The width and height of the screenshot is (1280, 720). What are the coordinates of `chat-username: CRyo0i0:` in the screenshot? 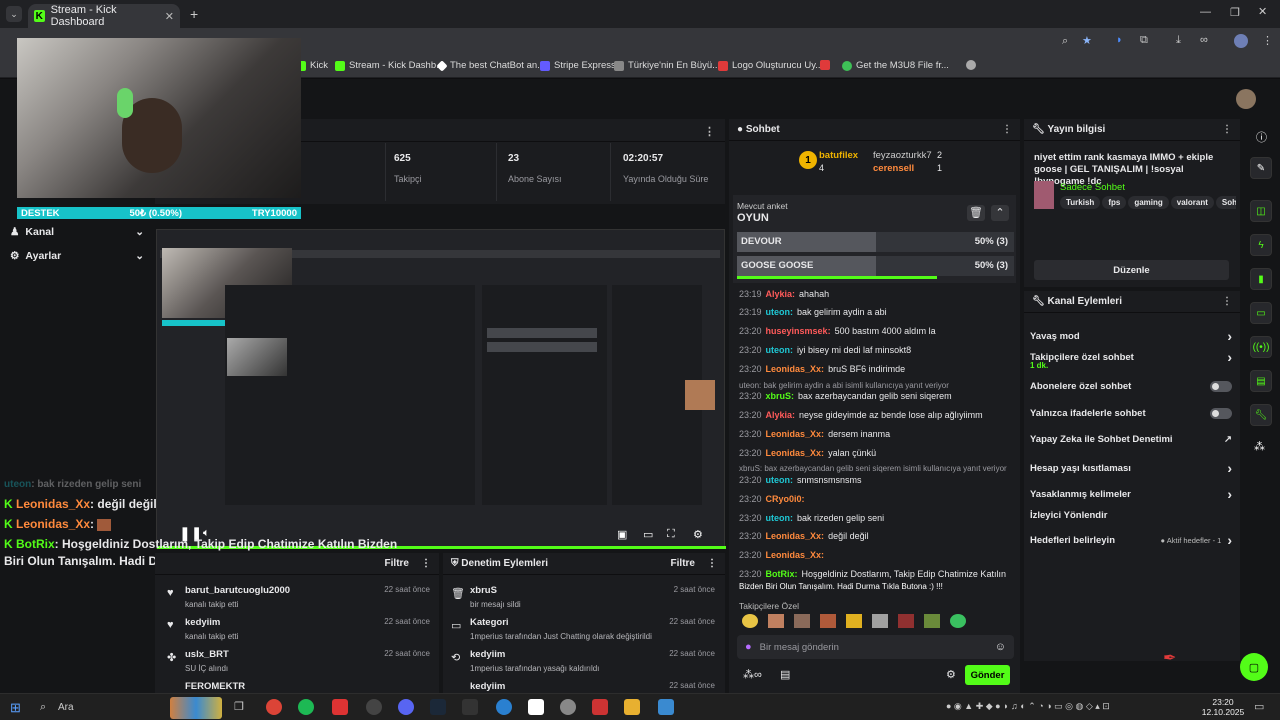 It's located at (785, 499).